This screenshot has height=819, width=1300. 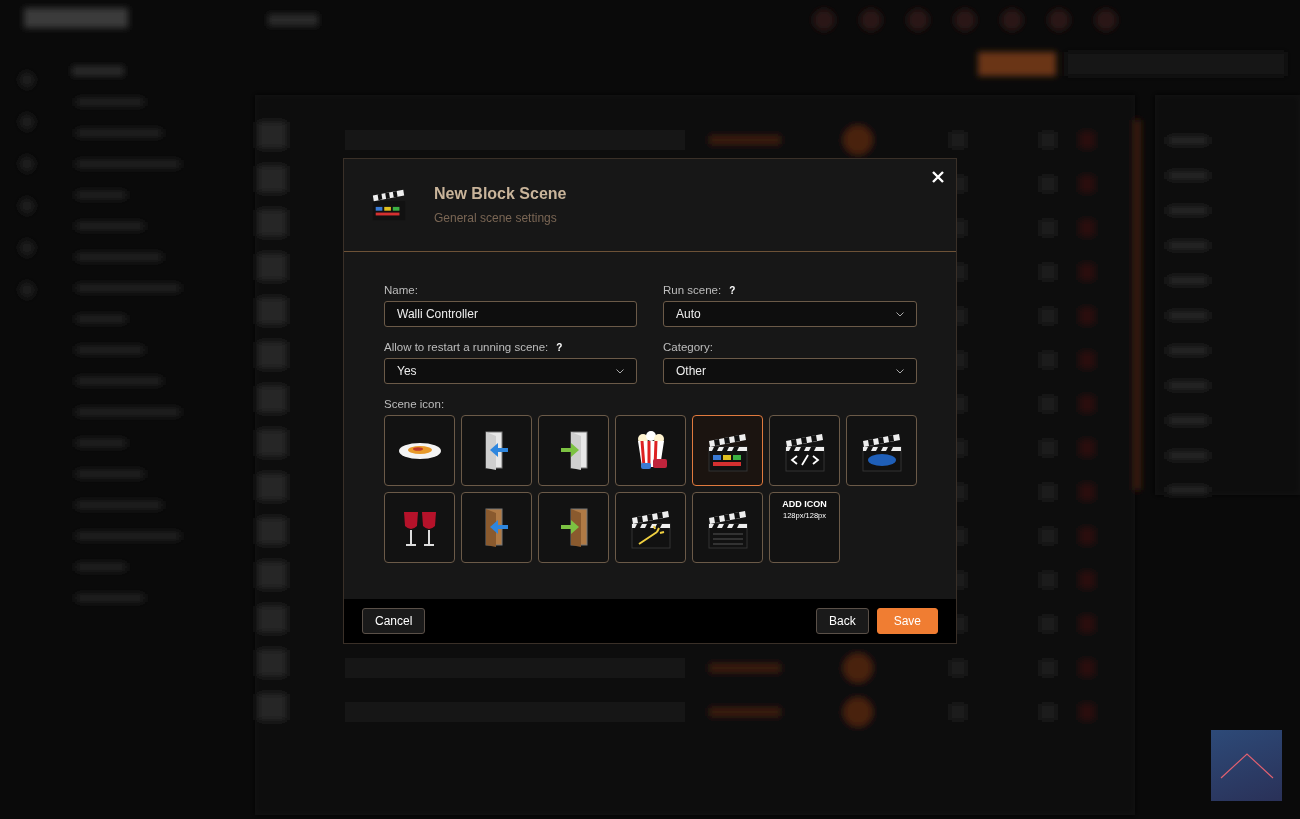 I want to click on dropdown: Yes, so click(x=510, y=371).